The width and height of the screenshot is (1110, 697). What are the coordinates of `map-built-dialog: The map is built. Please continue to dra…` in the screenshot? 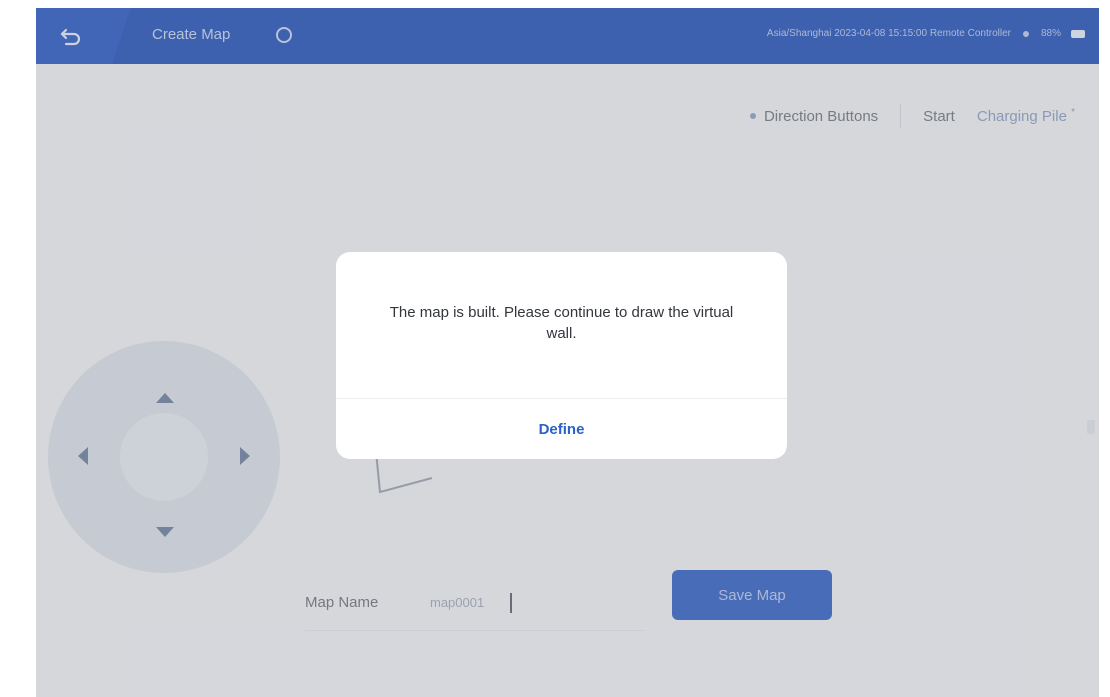 It's located at (561, 355).